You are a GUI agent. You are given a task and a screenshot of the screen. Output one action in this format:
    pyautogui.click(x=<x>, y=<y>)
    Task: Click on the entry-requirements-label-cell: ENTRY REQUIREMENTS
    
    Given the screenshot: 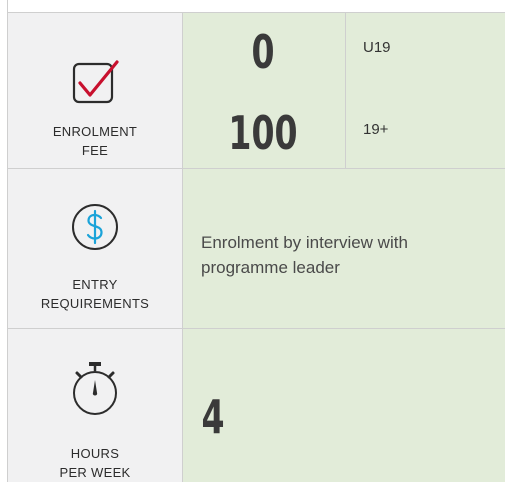 What is the action you would take?
    pyautogui.click(x=95, y=248)
    